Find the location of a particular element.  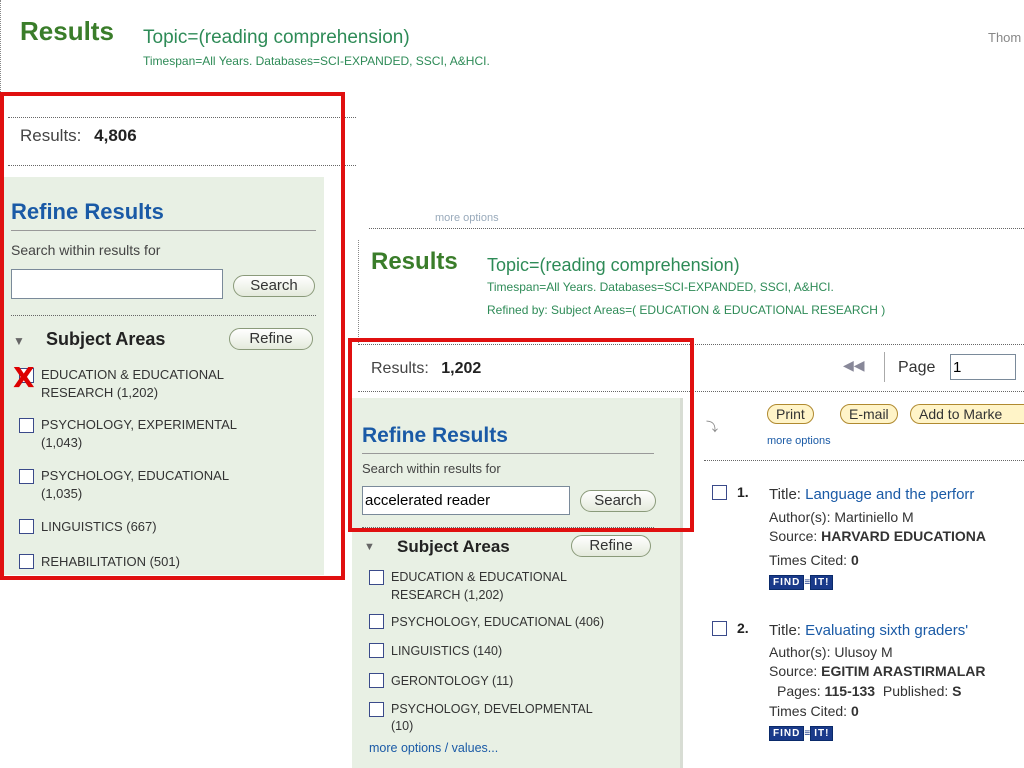

left-dotted-border is located at coordinates (1, 46).